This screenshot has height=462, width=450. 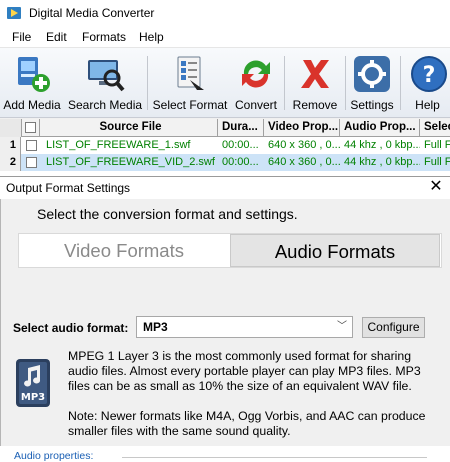 I want to click on close-icon: ✕, so click(x=436, y=187).